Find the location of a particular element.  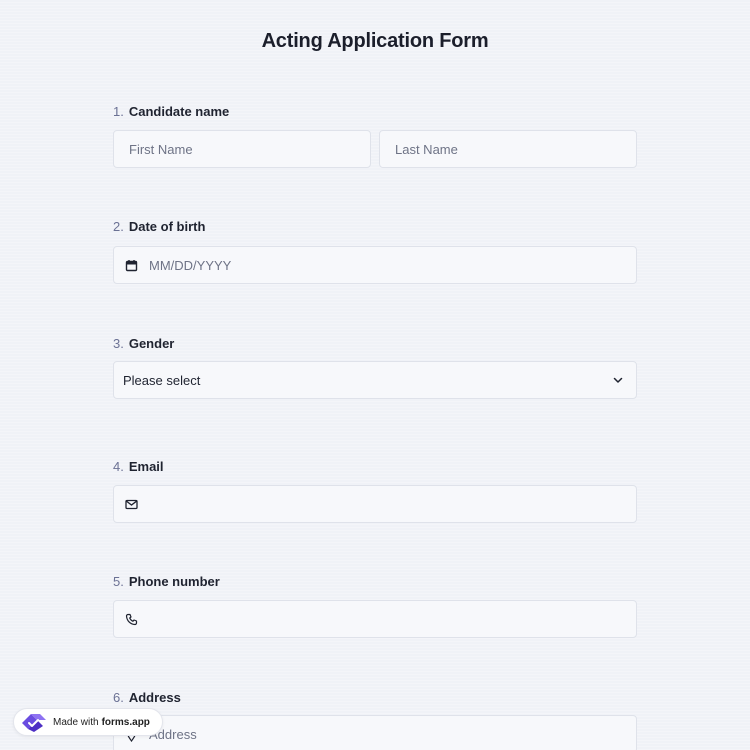

phone-input is located at coordinates (375, 619).